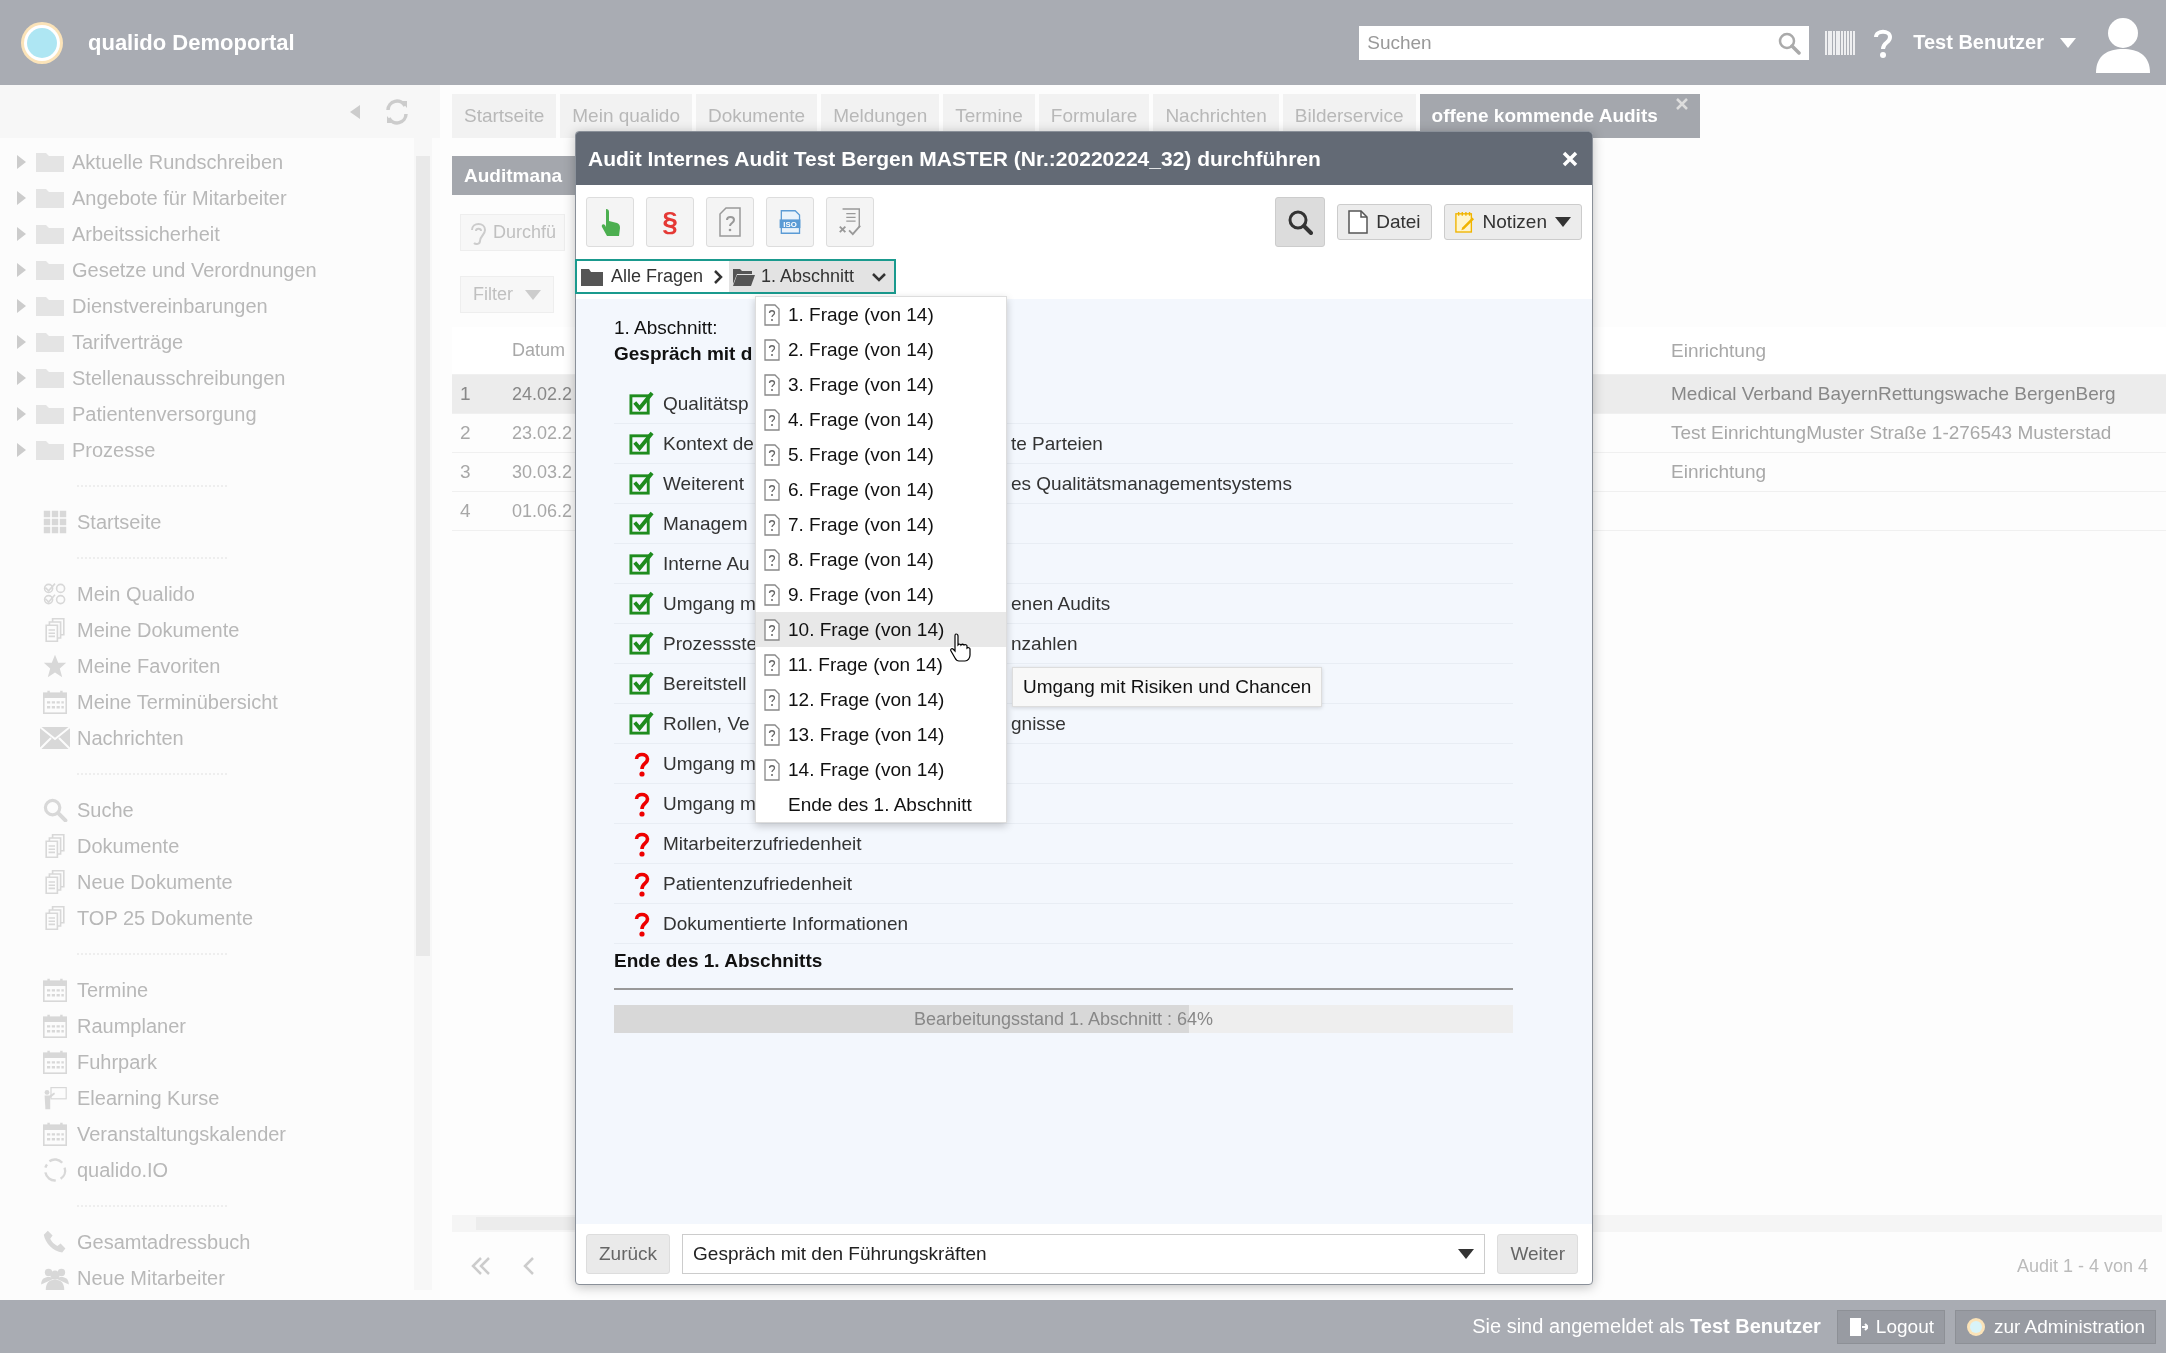 This screenshot has height=1353, width=2166. Describe the element at coordinates (1710, 350) in the screenshot. I see `column-header: Einrichtung` at that location.